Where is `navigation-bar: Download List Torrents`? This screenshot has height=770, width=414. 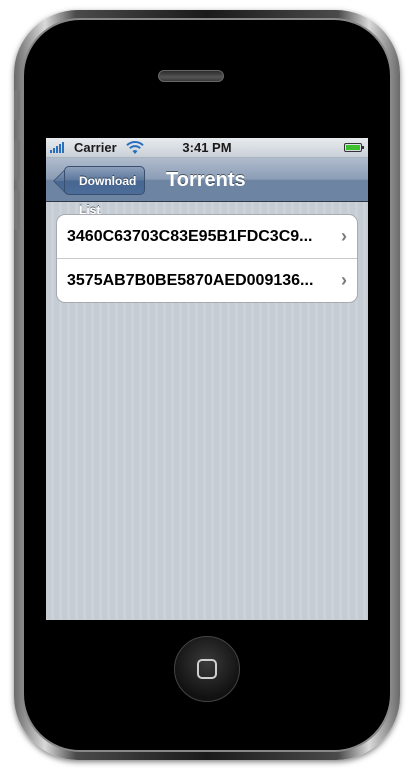 navigation-bar: Download List Torrents is located at coordinates (207, 187).